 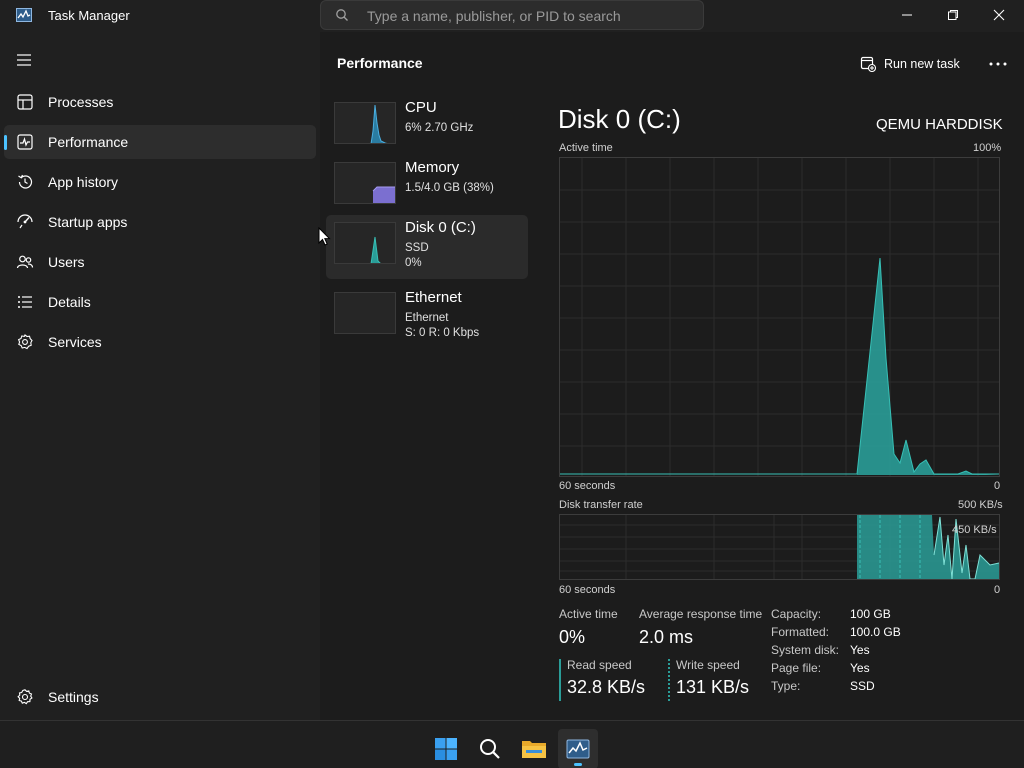 I want to click on active-time-max-label: 100%, so click(x=987, y=148).